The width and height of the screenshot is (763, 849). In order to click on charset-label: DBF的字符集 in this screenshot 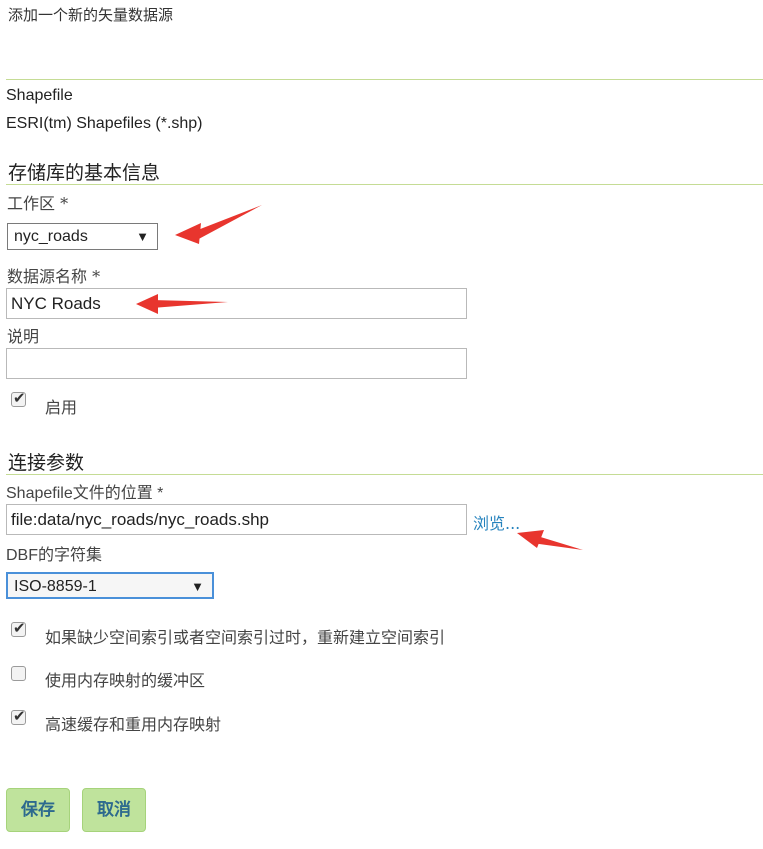, I will do `click(54, 555)`.